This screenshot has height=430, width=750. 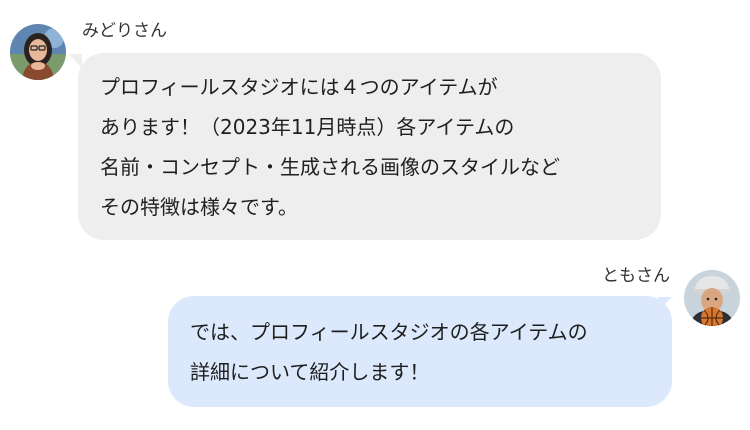 I want to click on bubble-tail, so click(x=75, y=61).